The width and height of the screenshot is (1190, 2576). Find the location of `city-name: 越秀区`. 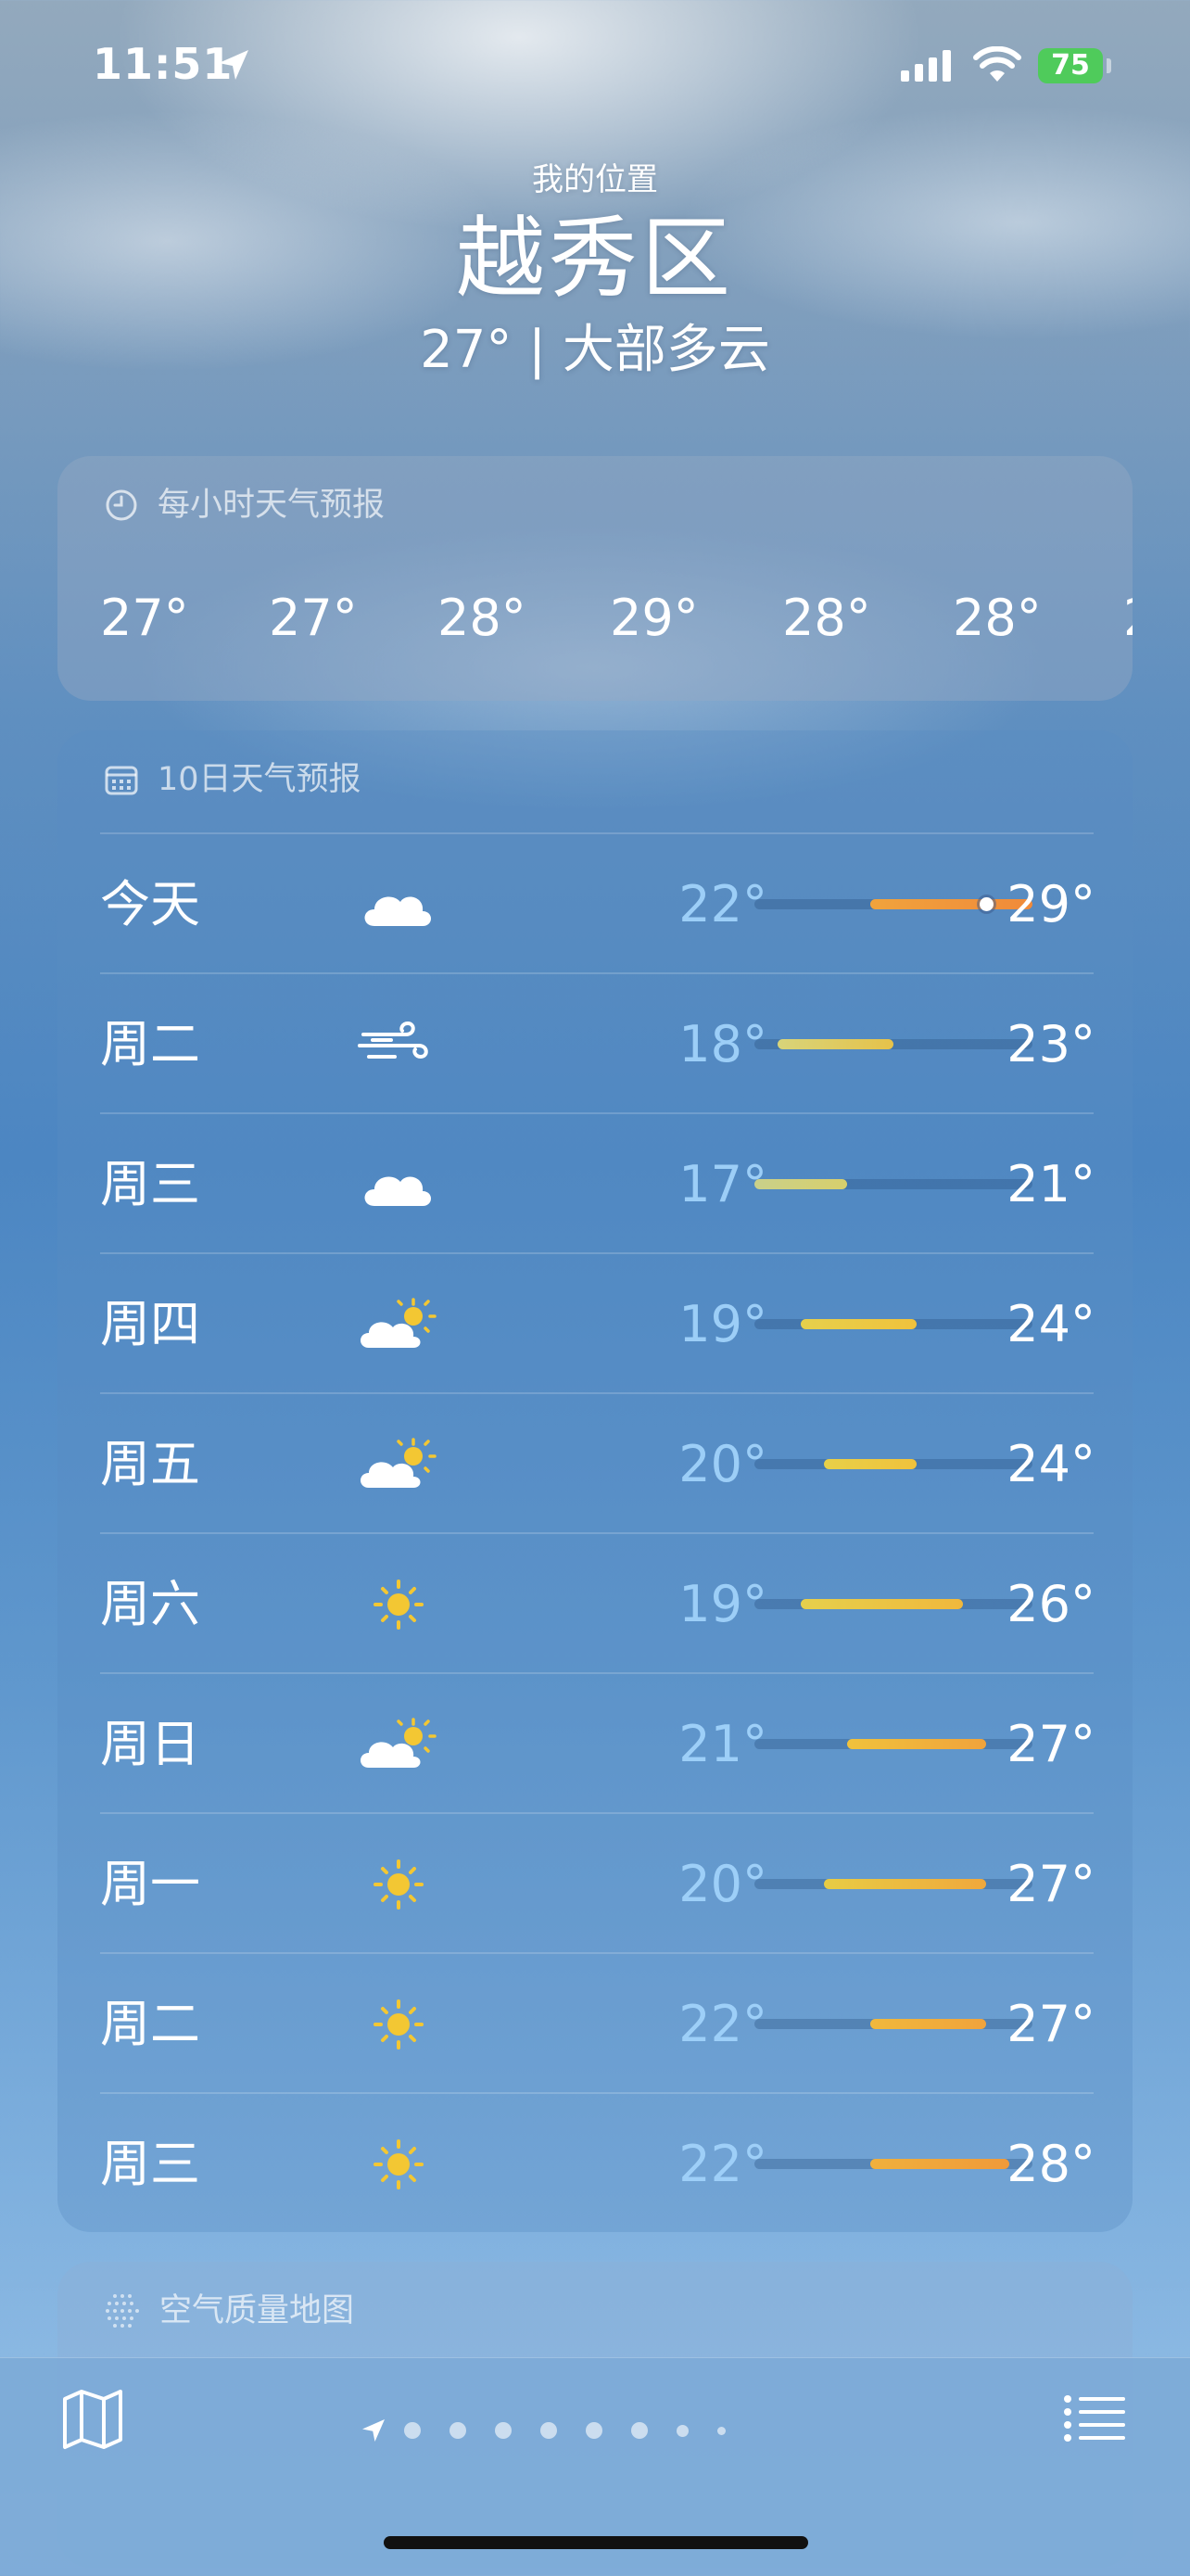

city-name: 越秀区 is located at coordinates (595, 259).